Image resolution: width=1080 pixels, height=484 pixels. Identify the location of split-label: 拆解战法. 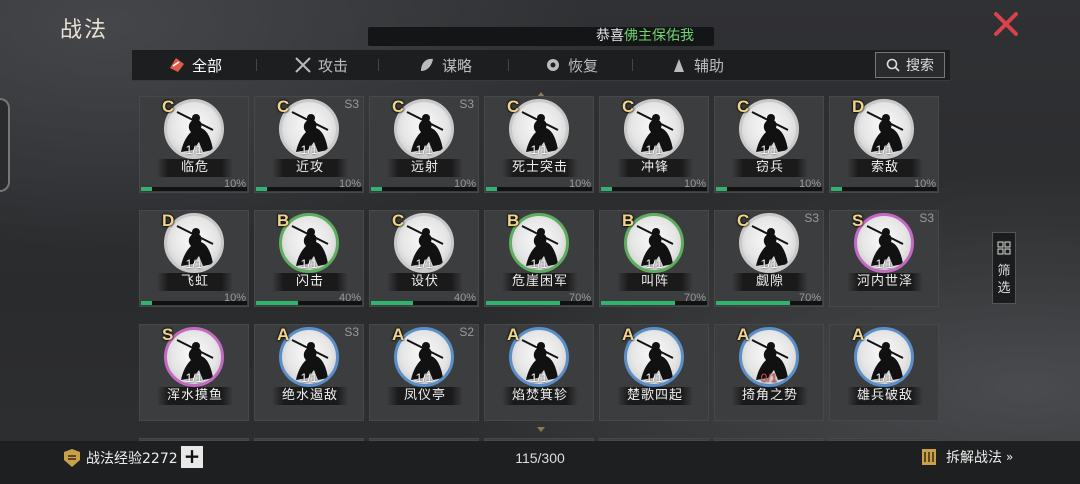
(974, 458).